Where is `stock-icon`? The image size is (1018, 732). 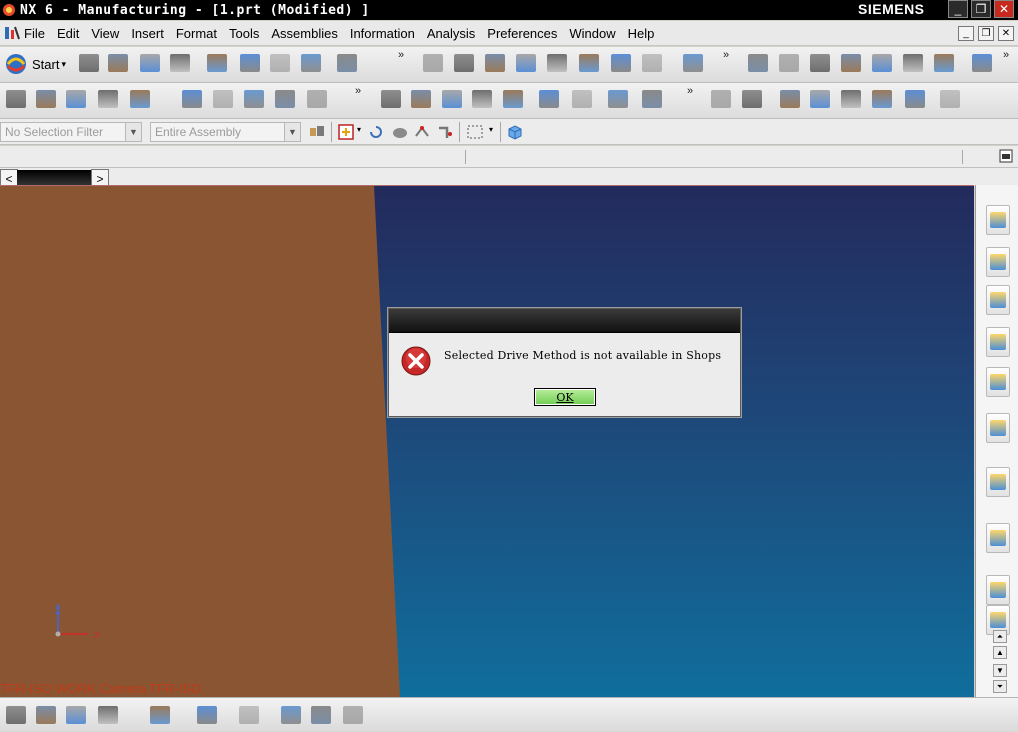 stock-icon is located at coordinates (915, 99).